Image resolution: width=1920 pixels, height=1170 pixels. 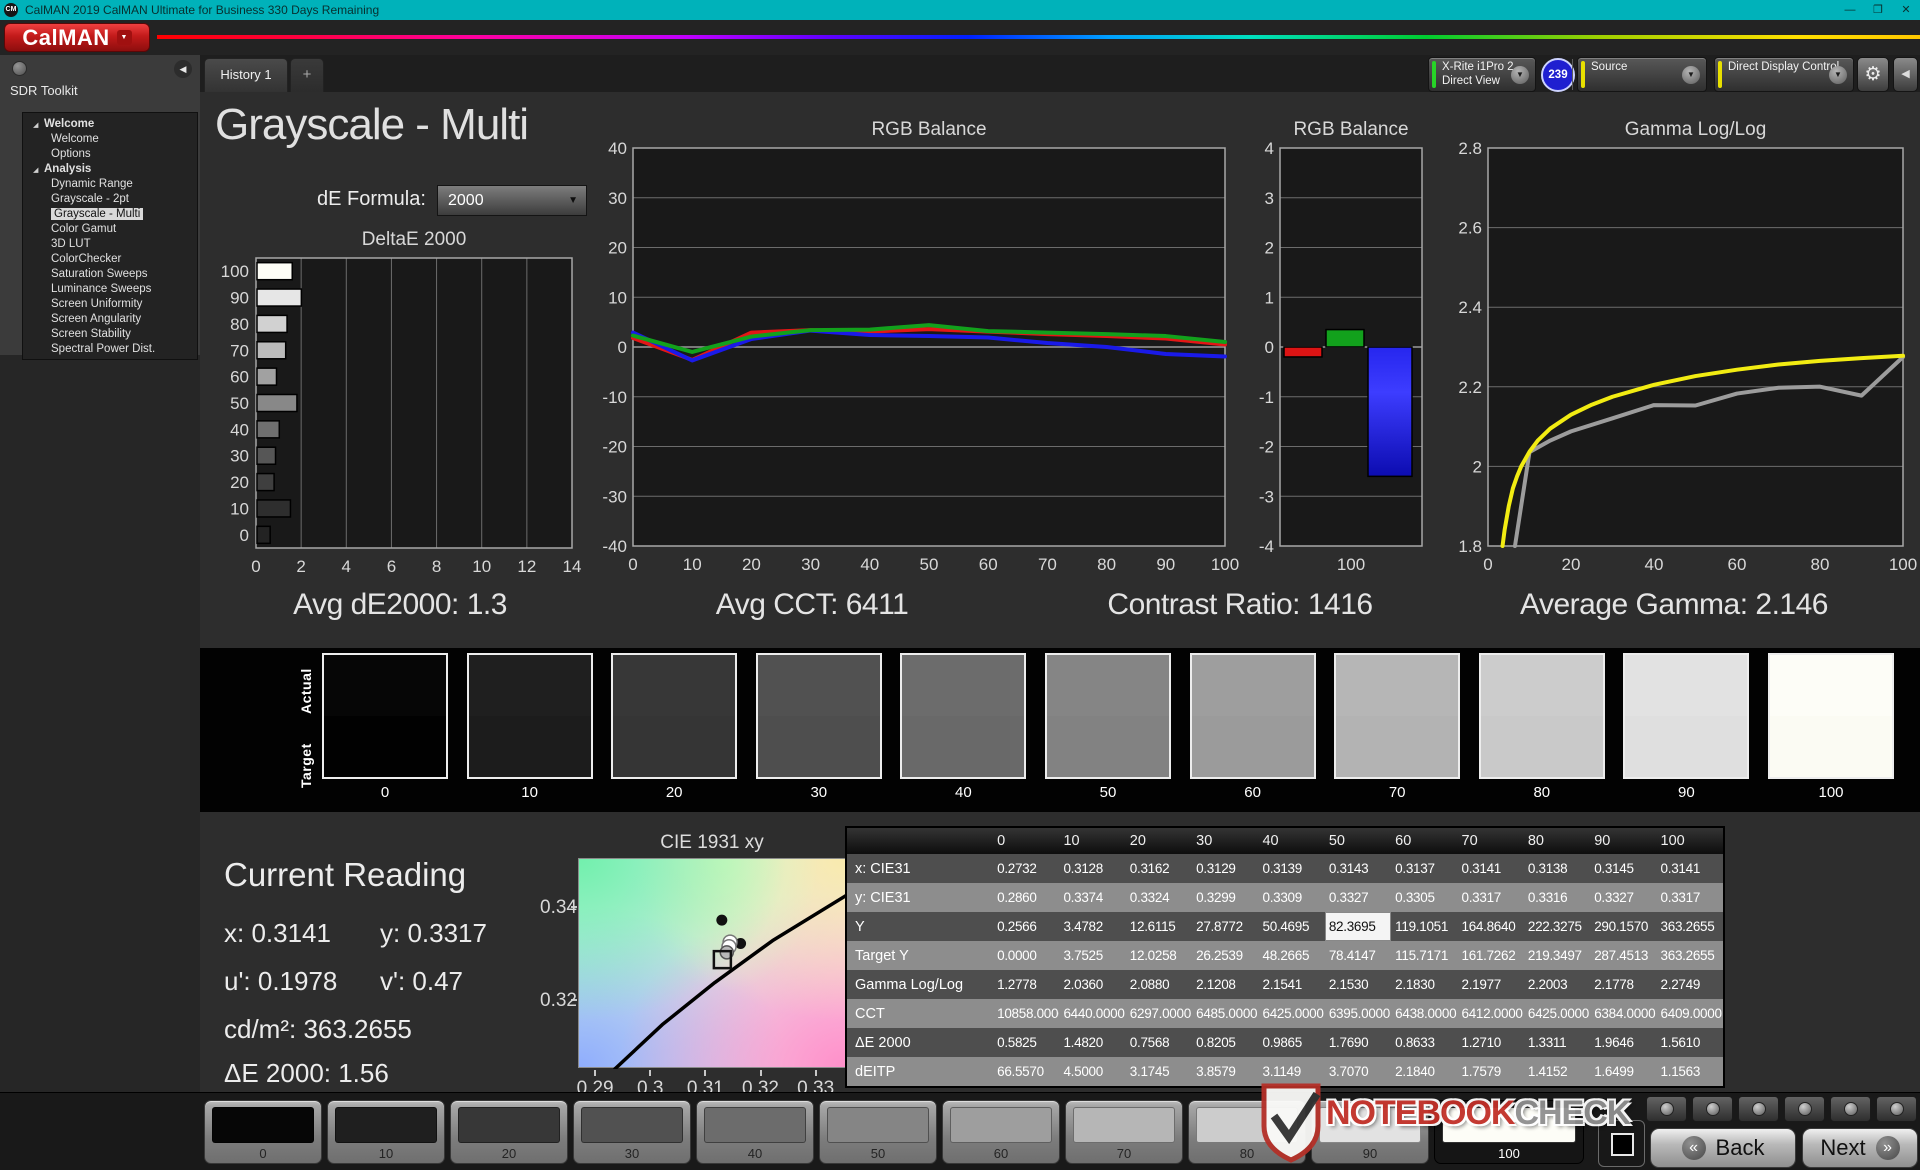 I want to click on table-cell: 2.2003, so click(x=1557, y=984).